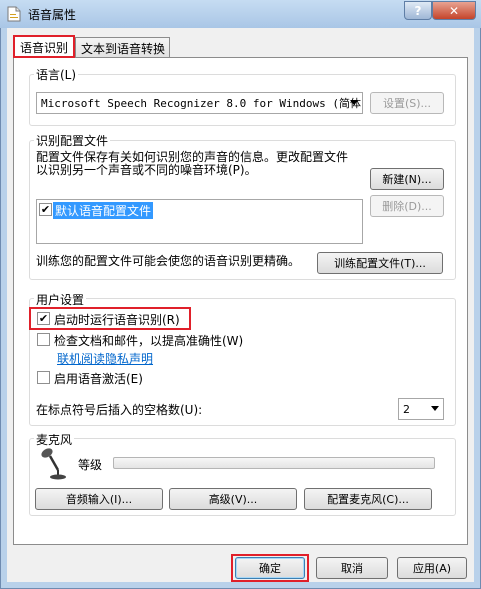 This screenshot has height=589, width=481. I want to click on close-button: ✕, so click(454, 10).